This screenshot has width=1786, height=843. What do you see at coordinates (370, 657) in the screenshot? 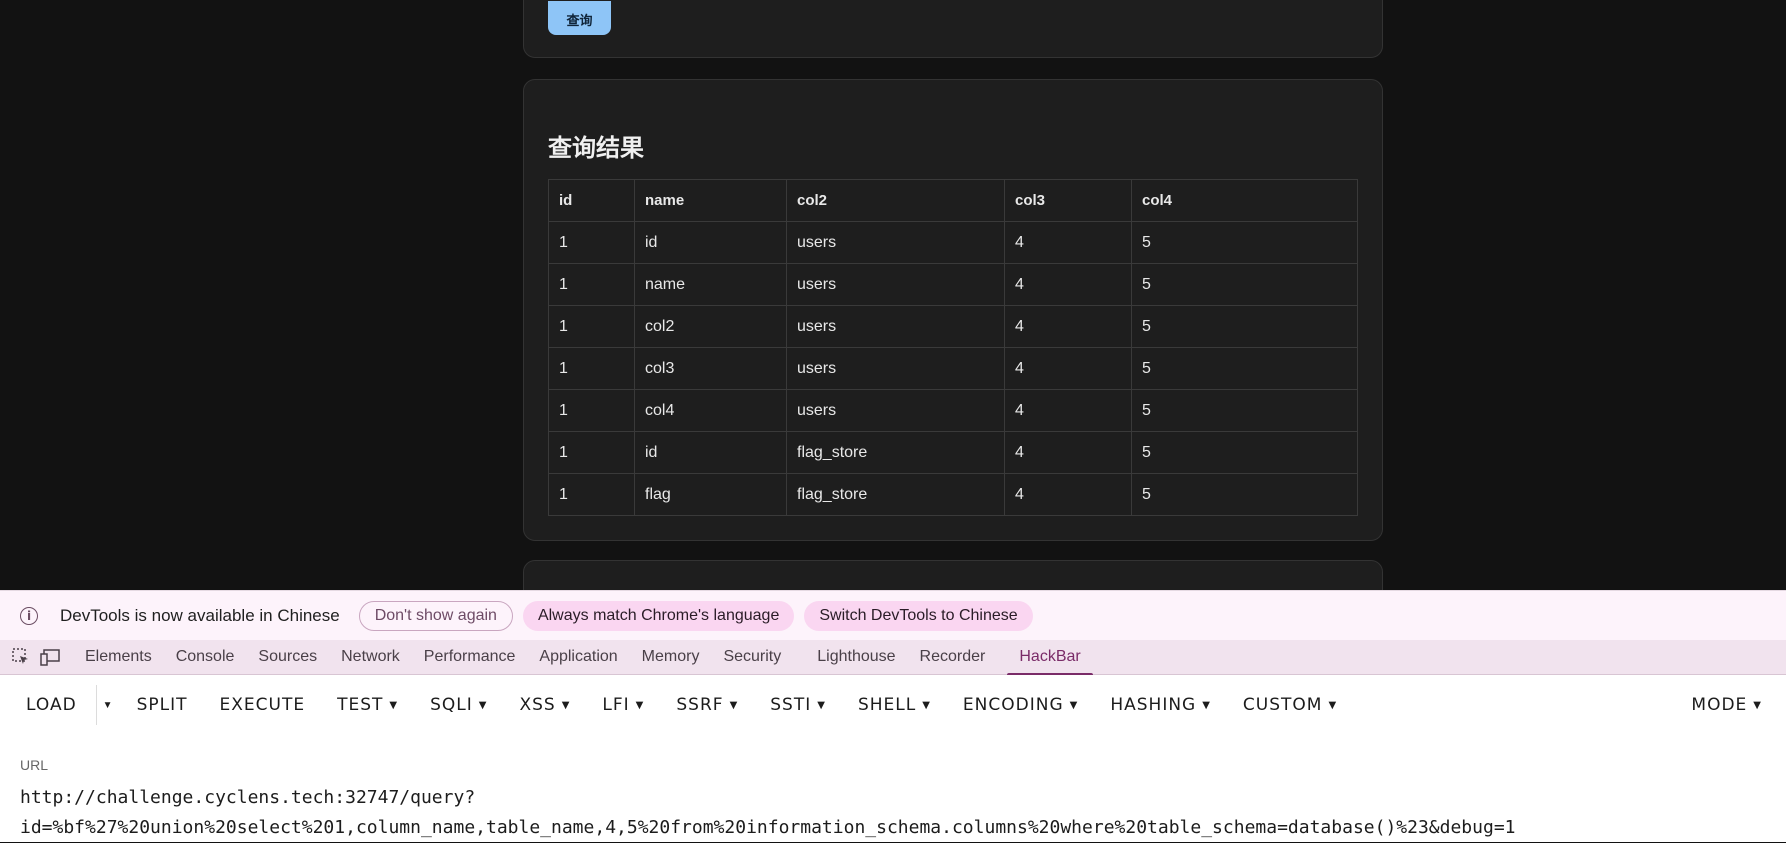
I see `tab-network: Network` at bounding box center [370, 657].